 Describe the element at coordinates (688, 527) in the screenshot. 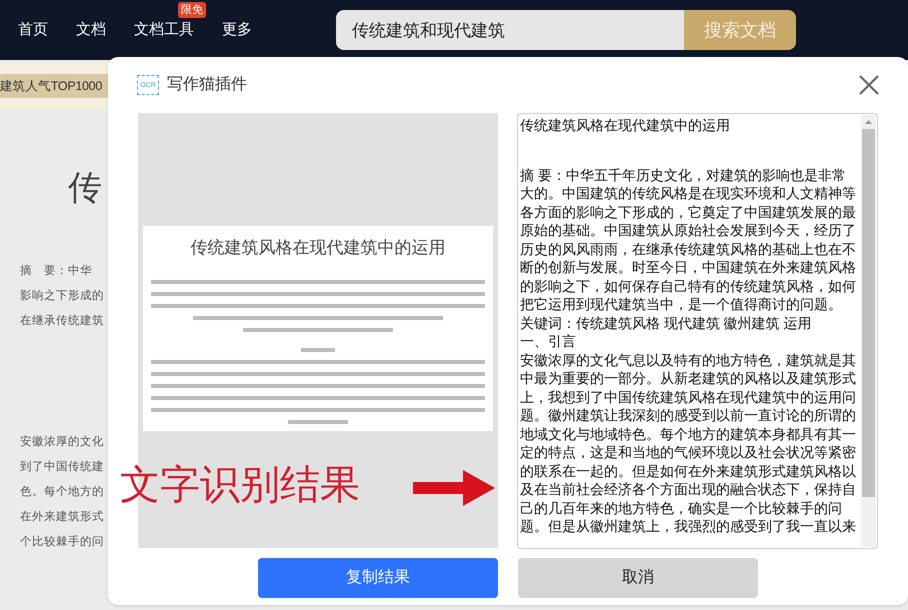

I see `text-line: 题。但是从徽州建筑上，我强烈的感受到了我一直以来` at that location.